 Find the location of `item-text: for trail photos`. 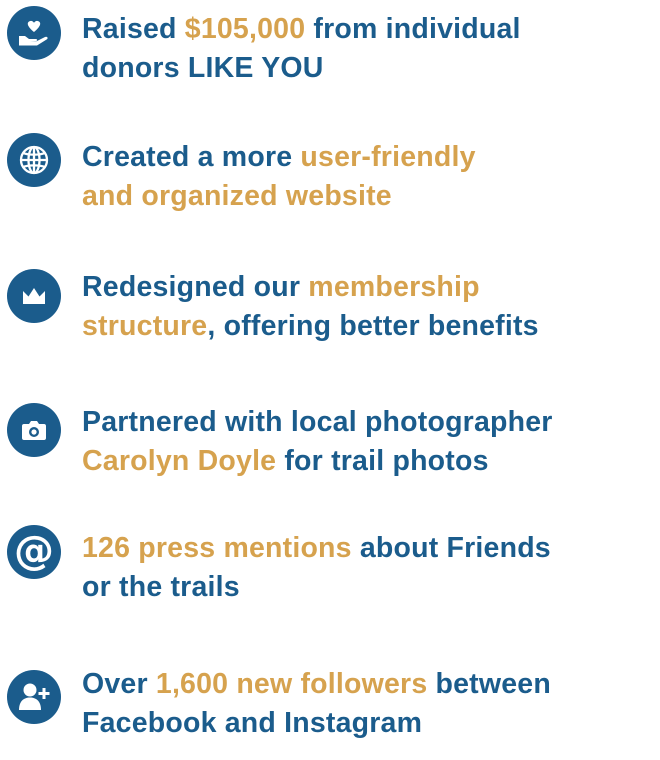

item-text: for trail photos is located at coordinates (382, 461).